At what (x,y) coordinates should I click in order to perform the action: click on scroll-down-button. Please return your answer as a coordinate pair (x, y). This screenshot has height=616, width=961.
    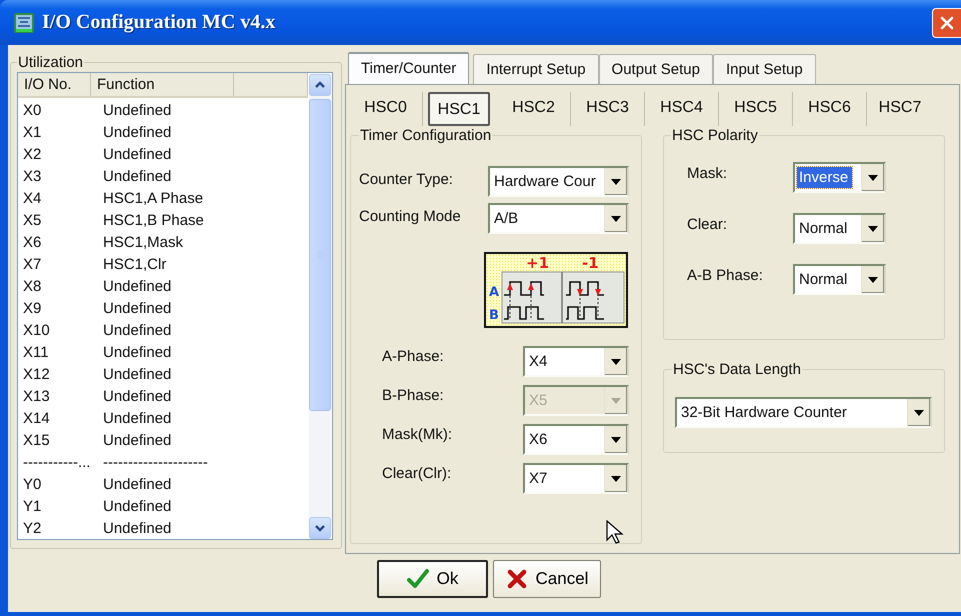
    Looking at the image, I should click on (320, 528).